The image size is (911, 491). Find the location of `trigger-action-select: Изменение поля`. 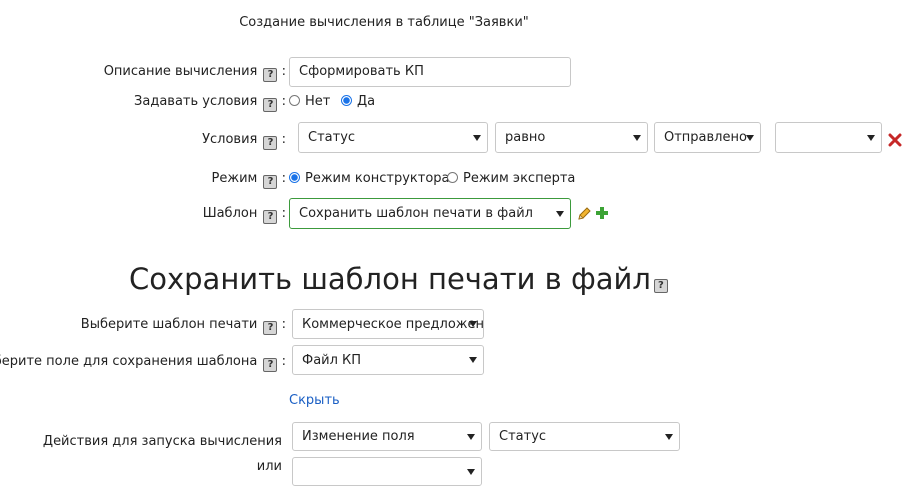

trigger-action-select: Изменение поля is located at coordinates (387, 436).